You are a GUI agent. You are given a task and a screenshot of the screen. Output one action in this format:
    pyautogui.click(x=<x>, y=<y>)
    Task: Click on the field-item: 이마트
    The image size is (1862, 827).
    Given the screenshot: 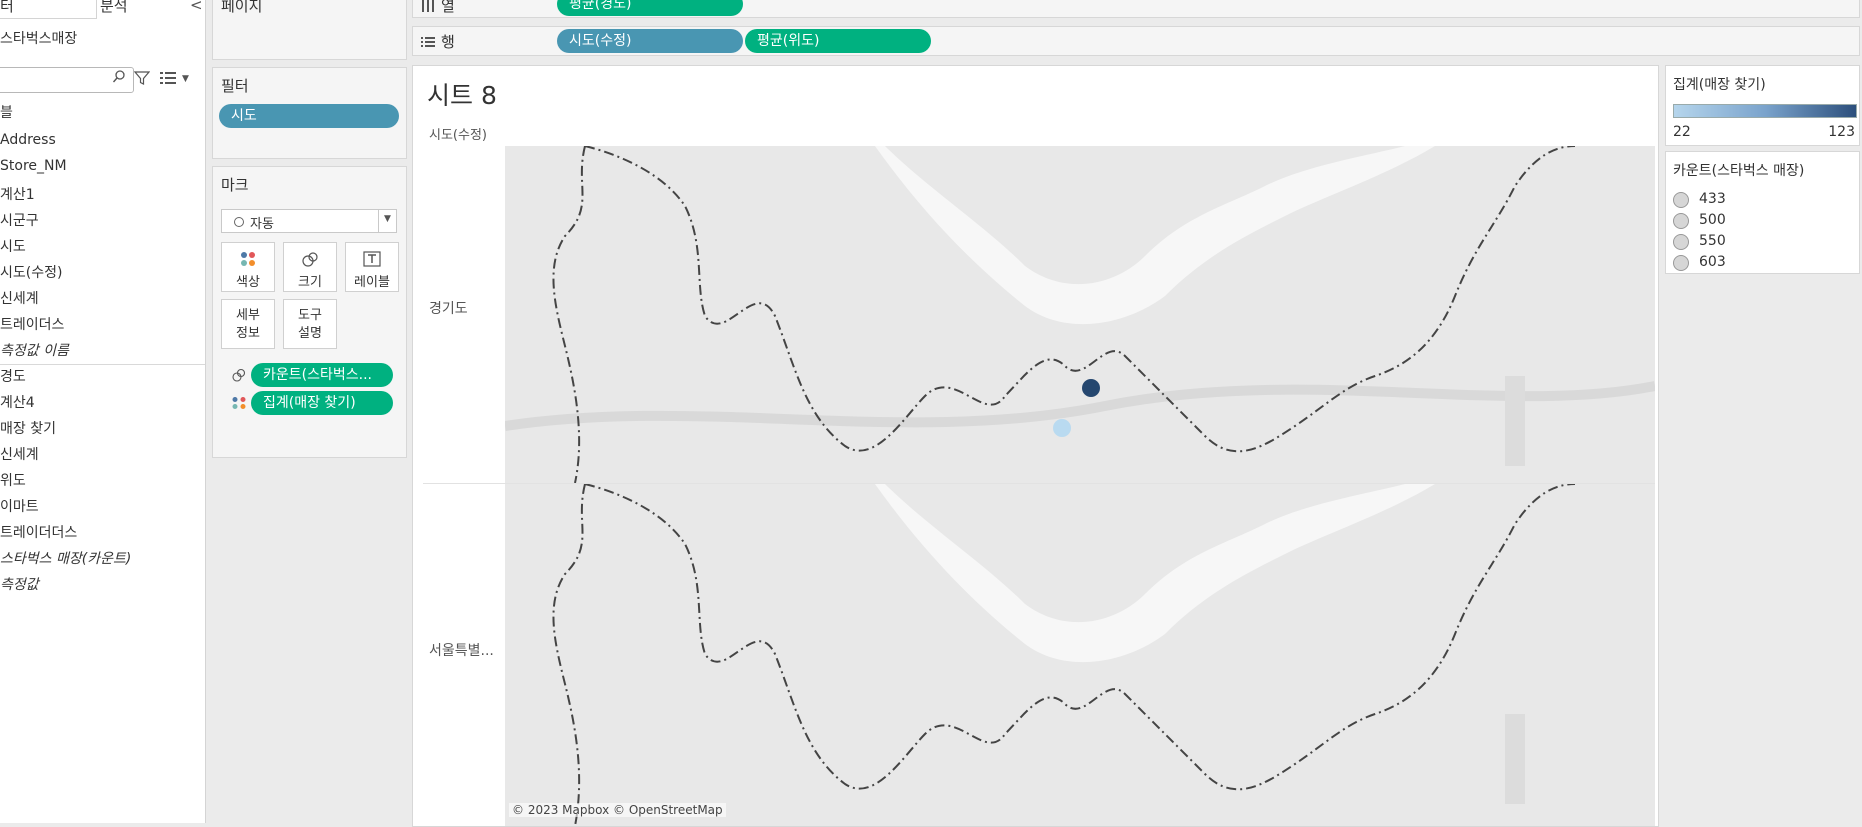 What is the action you would take?
    pyautogui.click(x=19, y=506)
    